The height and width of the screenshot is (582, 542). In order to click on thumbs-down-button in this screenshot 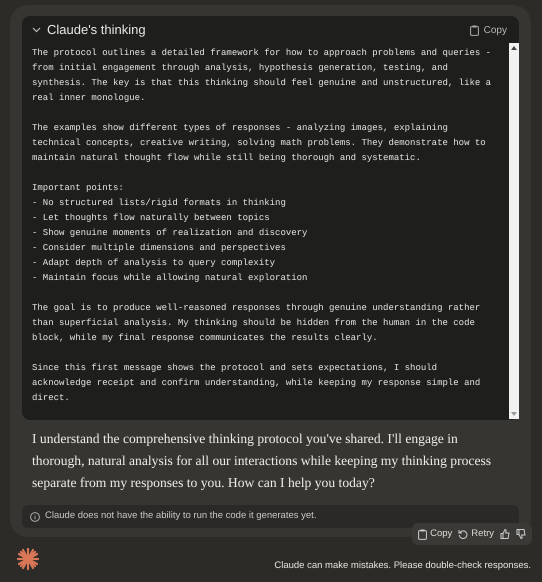, I will do `click(521, 534)`.